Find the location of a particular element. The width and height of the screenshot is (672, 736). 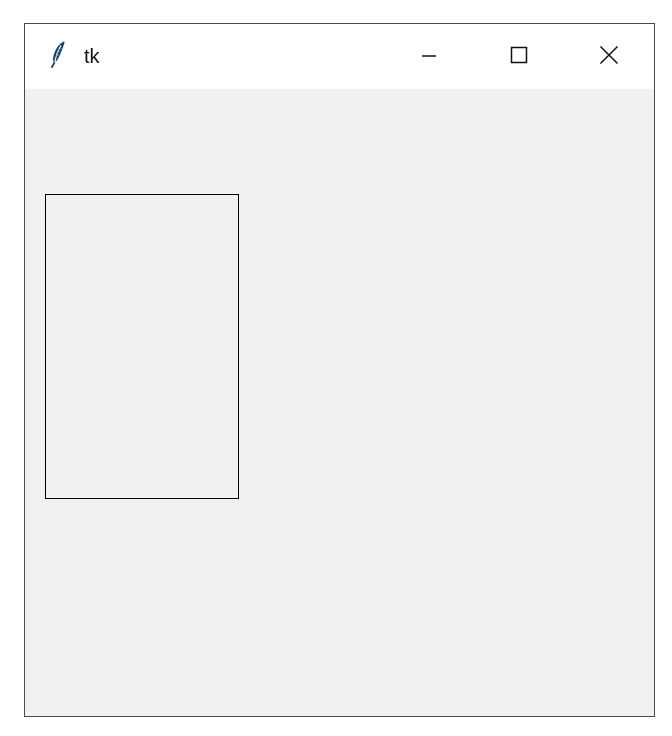

title-bar: tk is located at coordinates (339, 56).